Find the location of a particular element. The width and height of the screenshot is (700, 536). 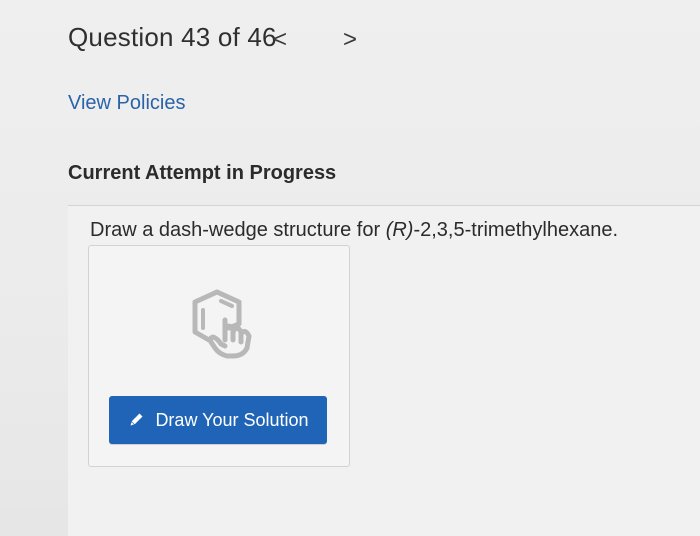

question-prefix: Draw a dash-wedge structure for is located at coordinates (238, 230).